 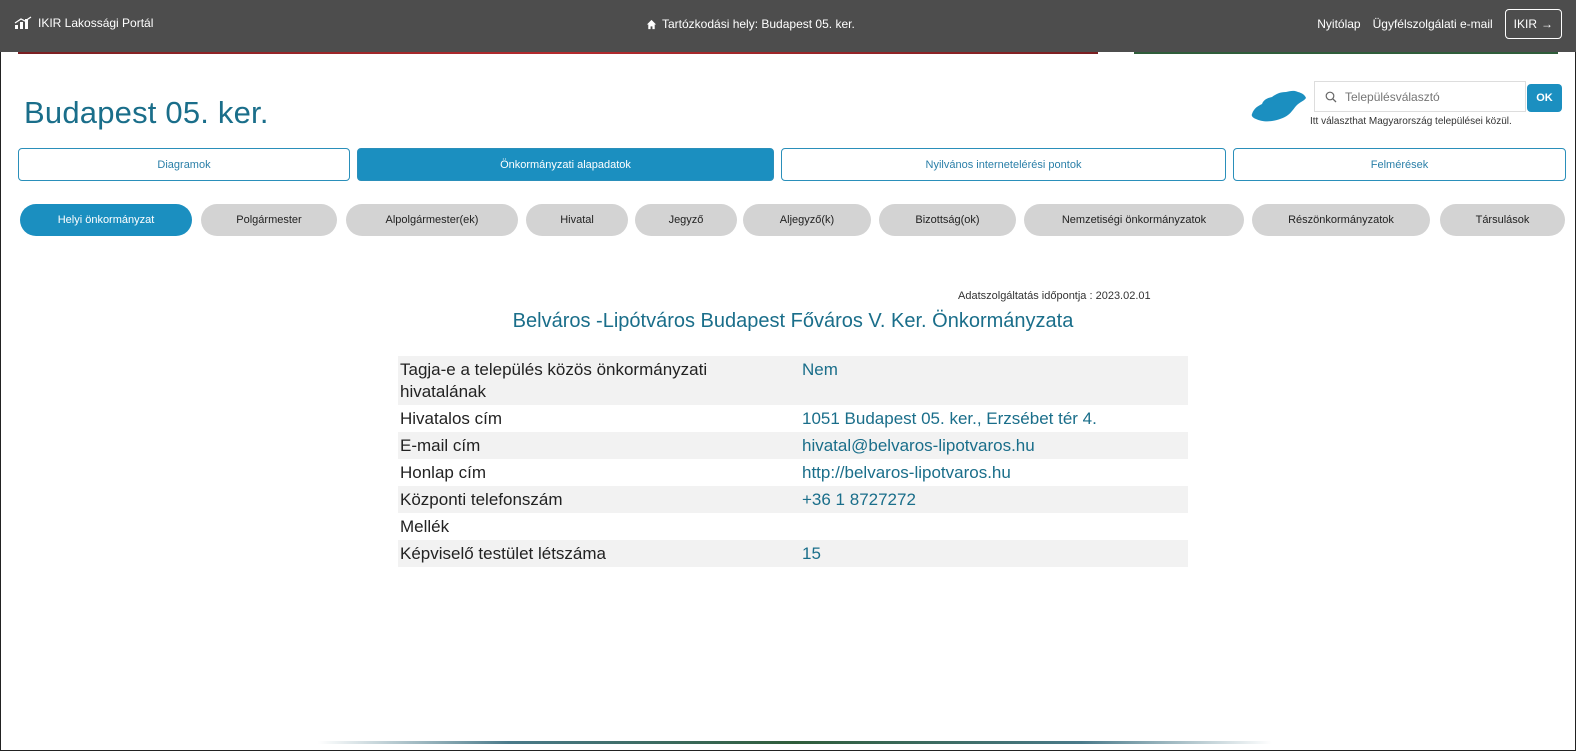 What do you see at coordinates (23, 22) in the screenshot?
I see `bar-chart-icon` at bounding box center [23, 22].